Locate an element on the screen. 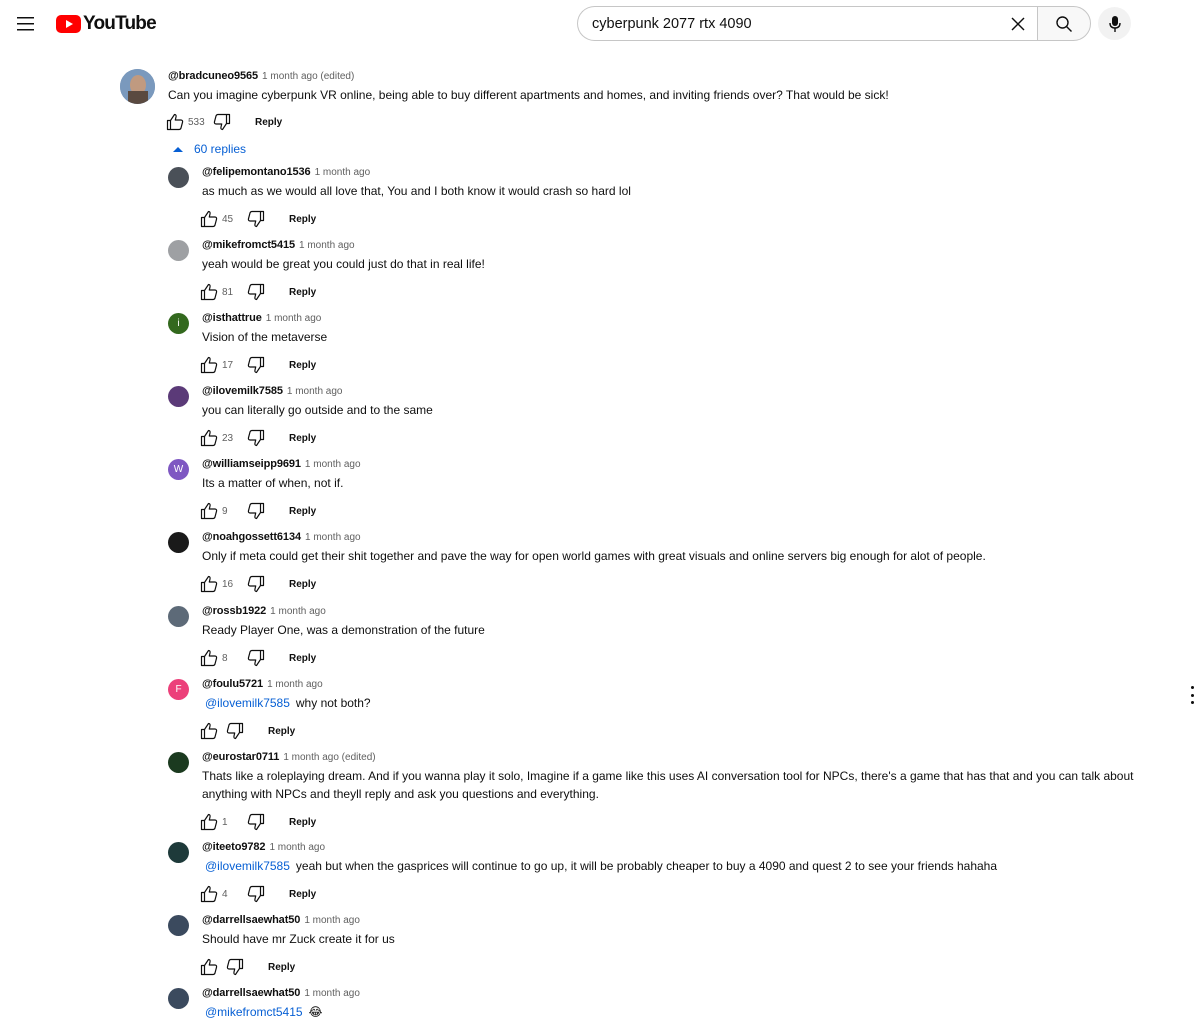 The image size is (1200, 1036). comment-author: @rossb1922 is located at coordinates (234, 611).